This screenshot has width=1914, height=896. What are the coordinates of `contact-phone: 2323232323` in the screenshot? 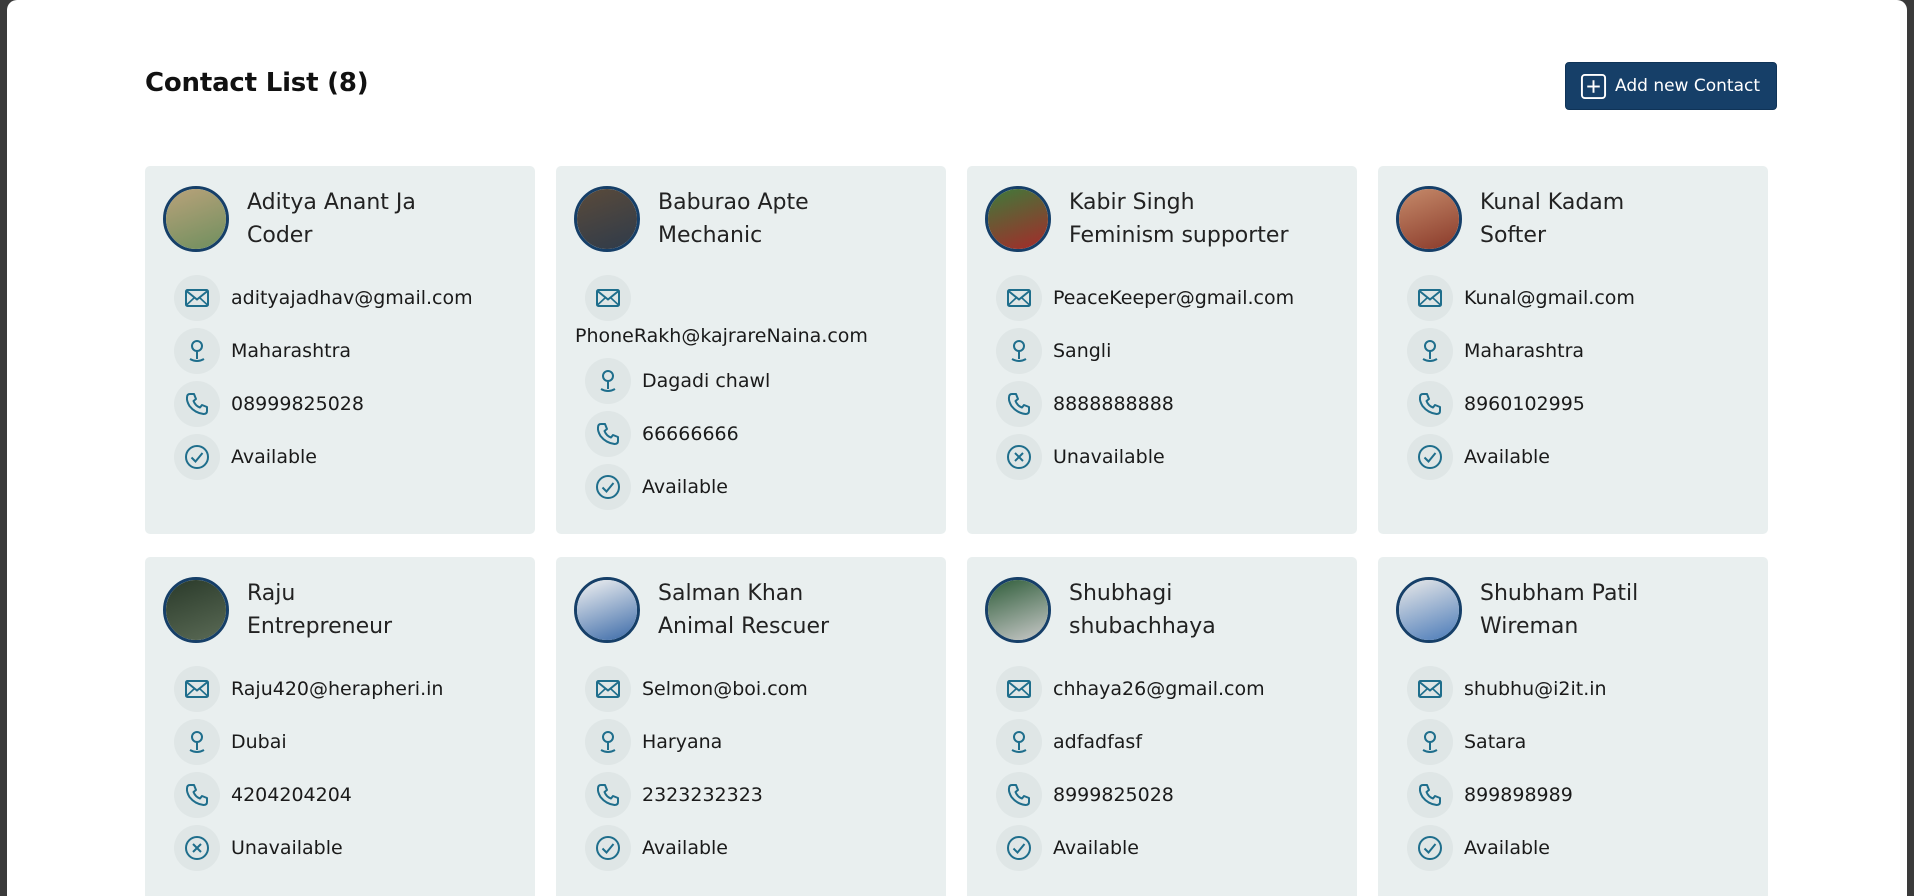 It's located at (702, 795).